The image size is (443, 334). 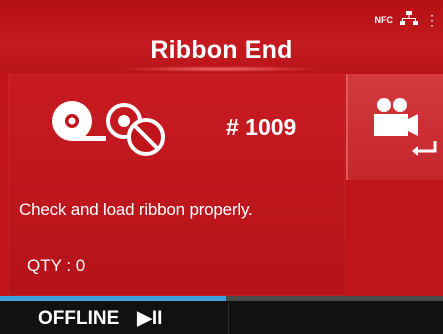 I want to click on quantity-label: QTY : 0, so click(x=56, y=265).